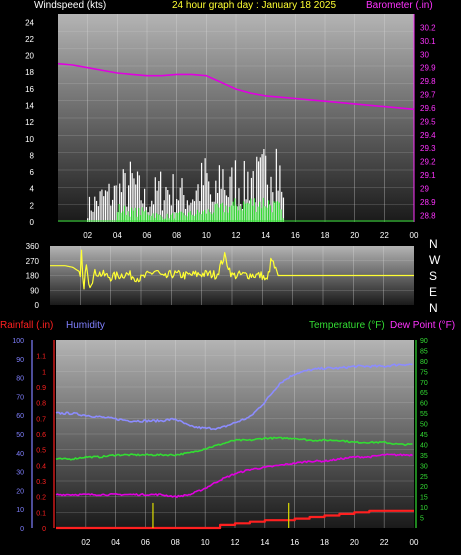 This screenshot has height=555, width=461. I want to click on wind-panel-x-tick-label: 18, so click(325, 235).